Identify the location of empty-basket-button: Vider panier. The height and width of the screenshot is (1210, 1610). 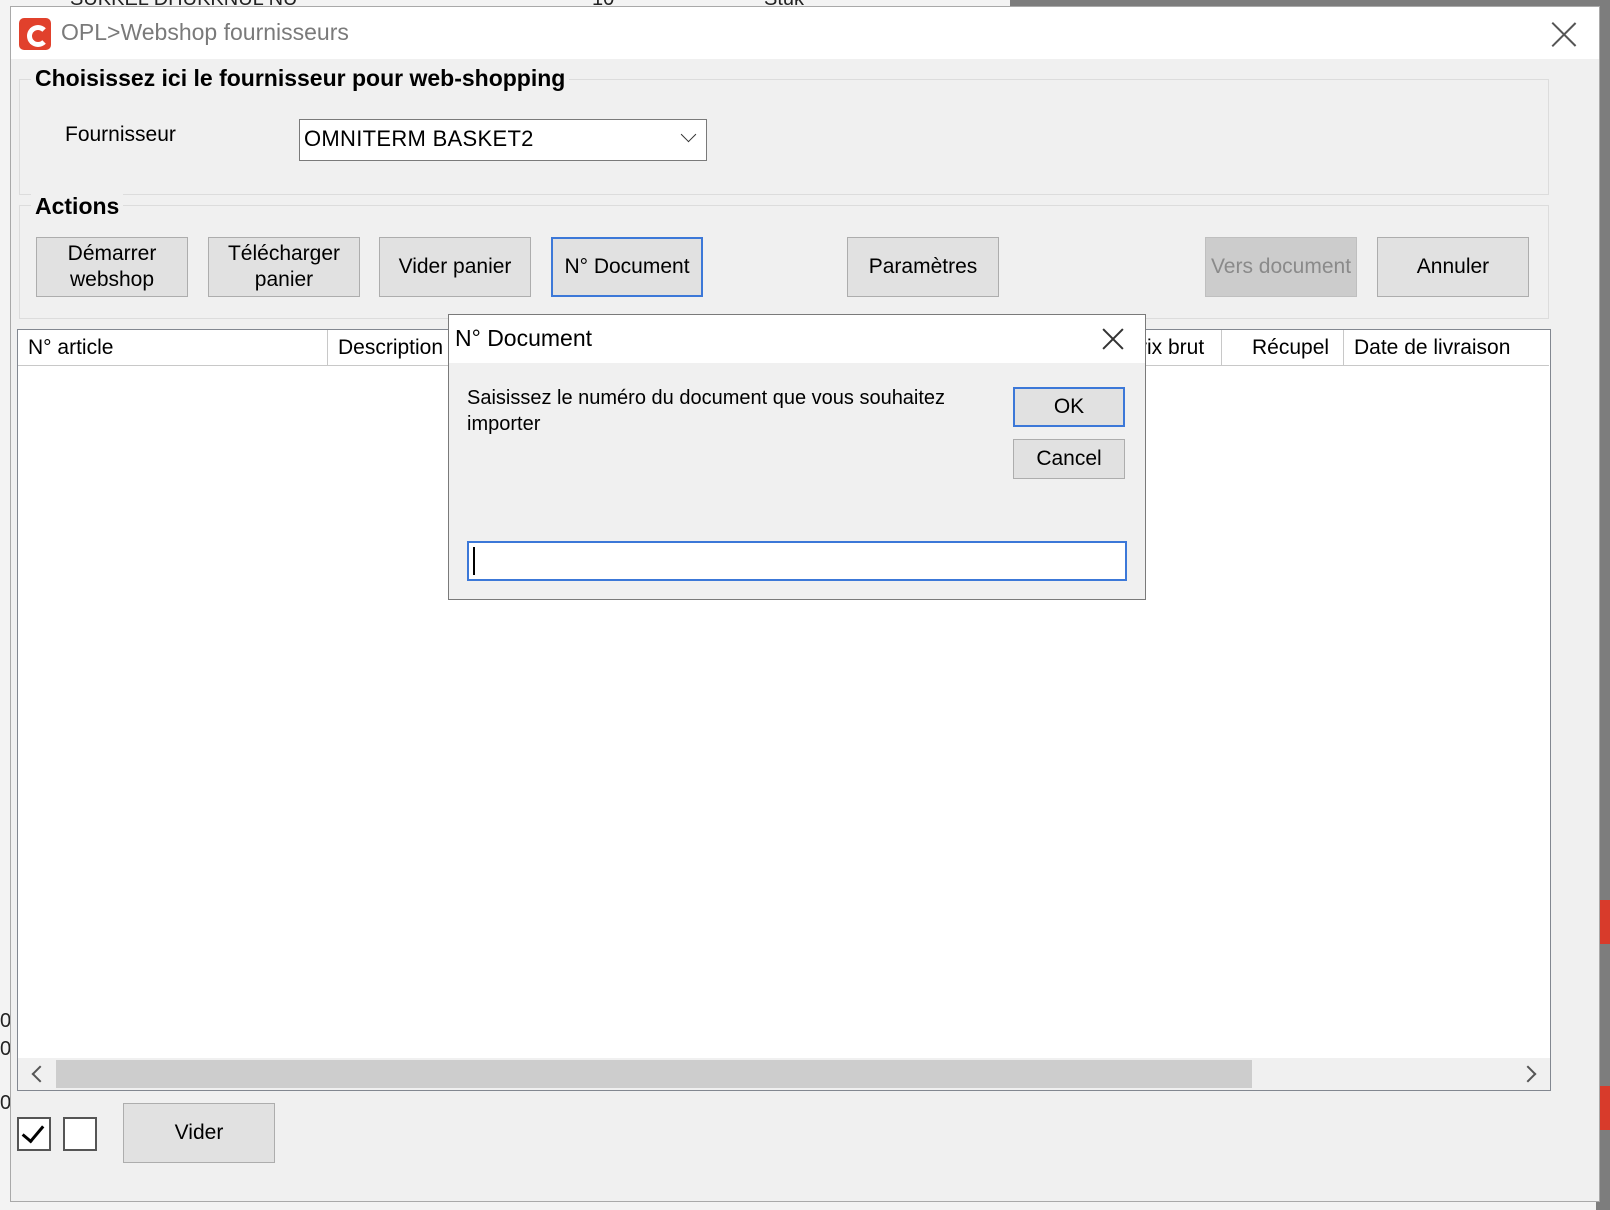
(455, 267).